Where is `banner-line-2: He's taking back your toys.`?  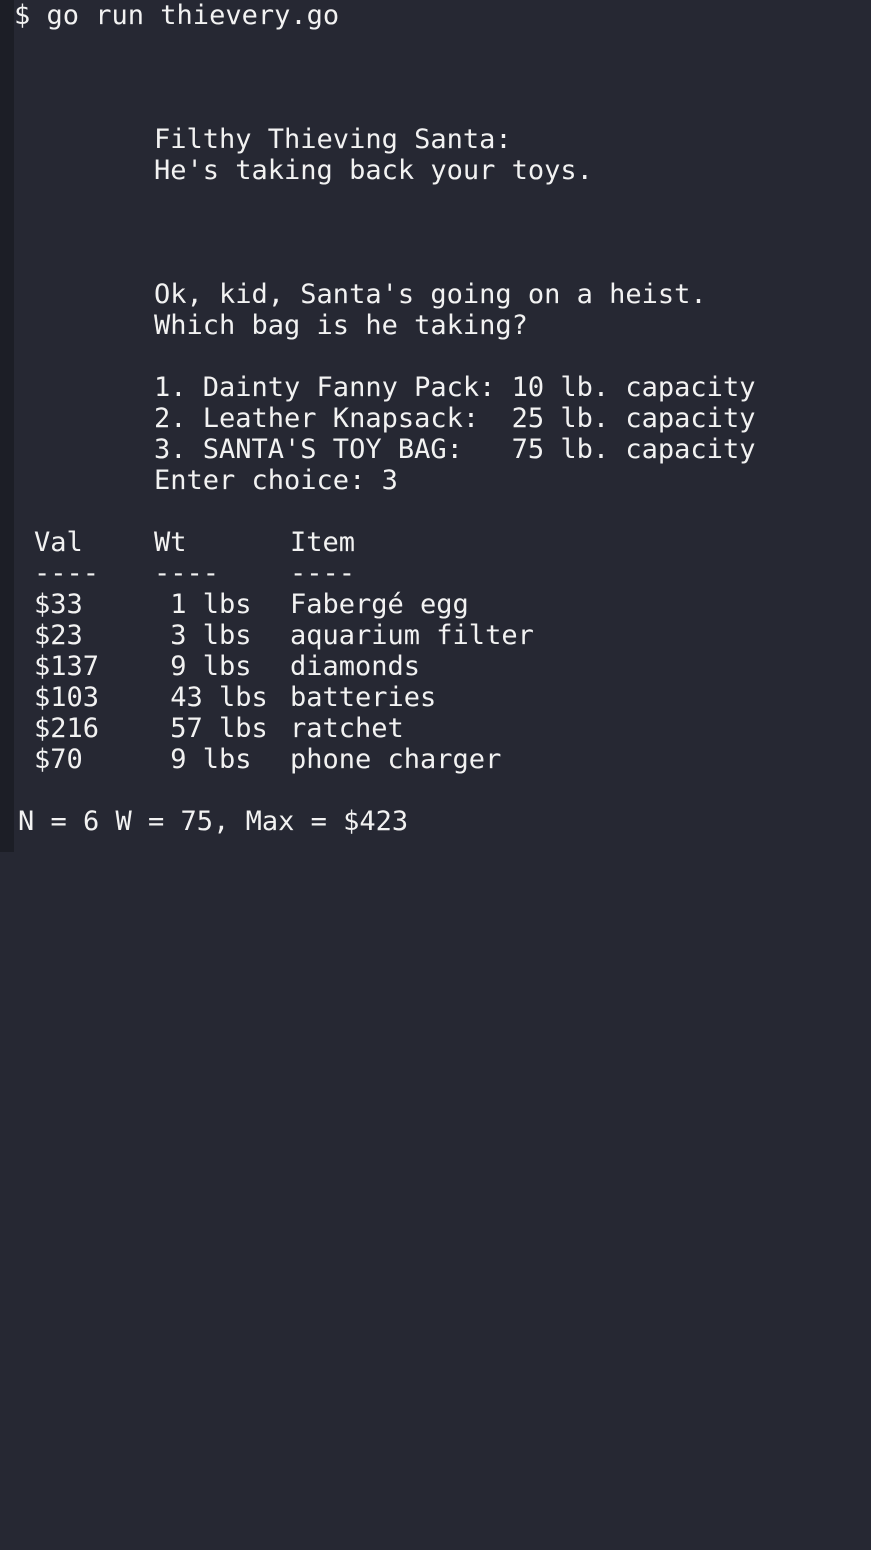
banner-line-2: He's taking back your toys. is located at coordinates (373, 170).